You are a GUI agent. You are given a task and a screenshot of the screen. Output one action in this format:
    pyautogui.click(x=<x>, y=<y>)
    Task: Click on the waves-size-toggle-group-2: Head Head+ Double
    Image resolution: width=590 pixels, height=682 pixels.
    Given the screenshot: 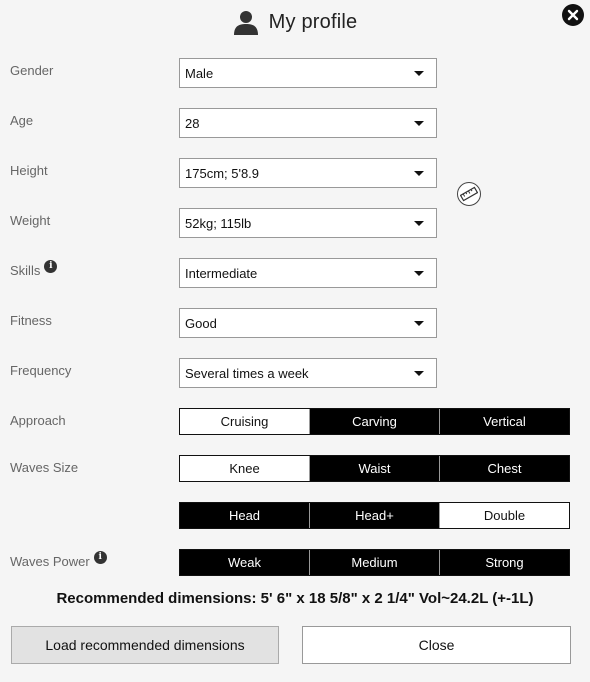 What is the action you would take?
    pyautogui.click(x=374, y=515)
    